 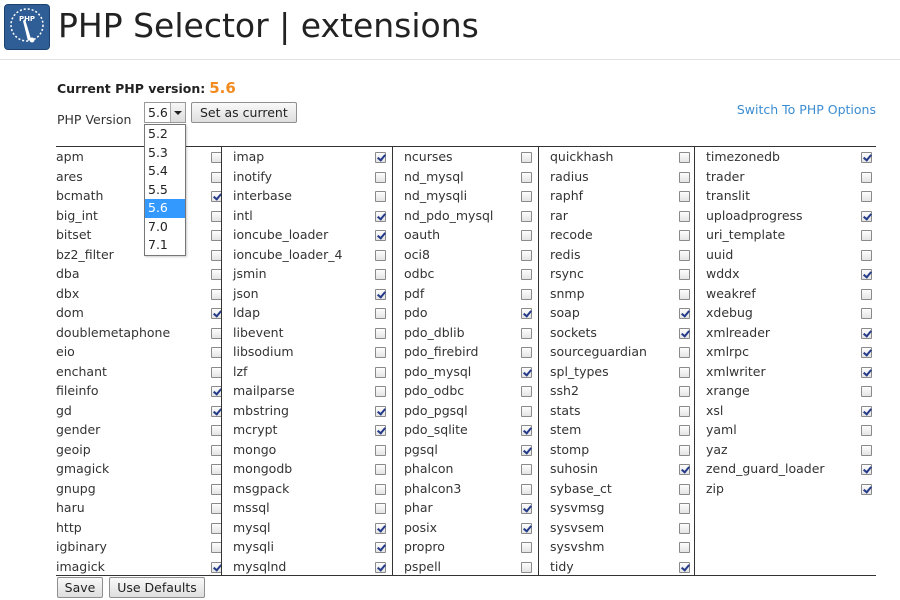 I want to click on switch-to-php-options-link: Switch To PHP Options, so click(x=806, y=109).